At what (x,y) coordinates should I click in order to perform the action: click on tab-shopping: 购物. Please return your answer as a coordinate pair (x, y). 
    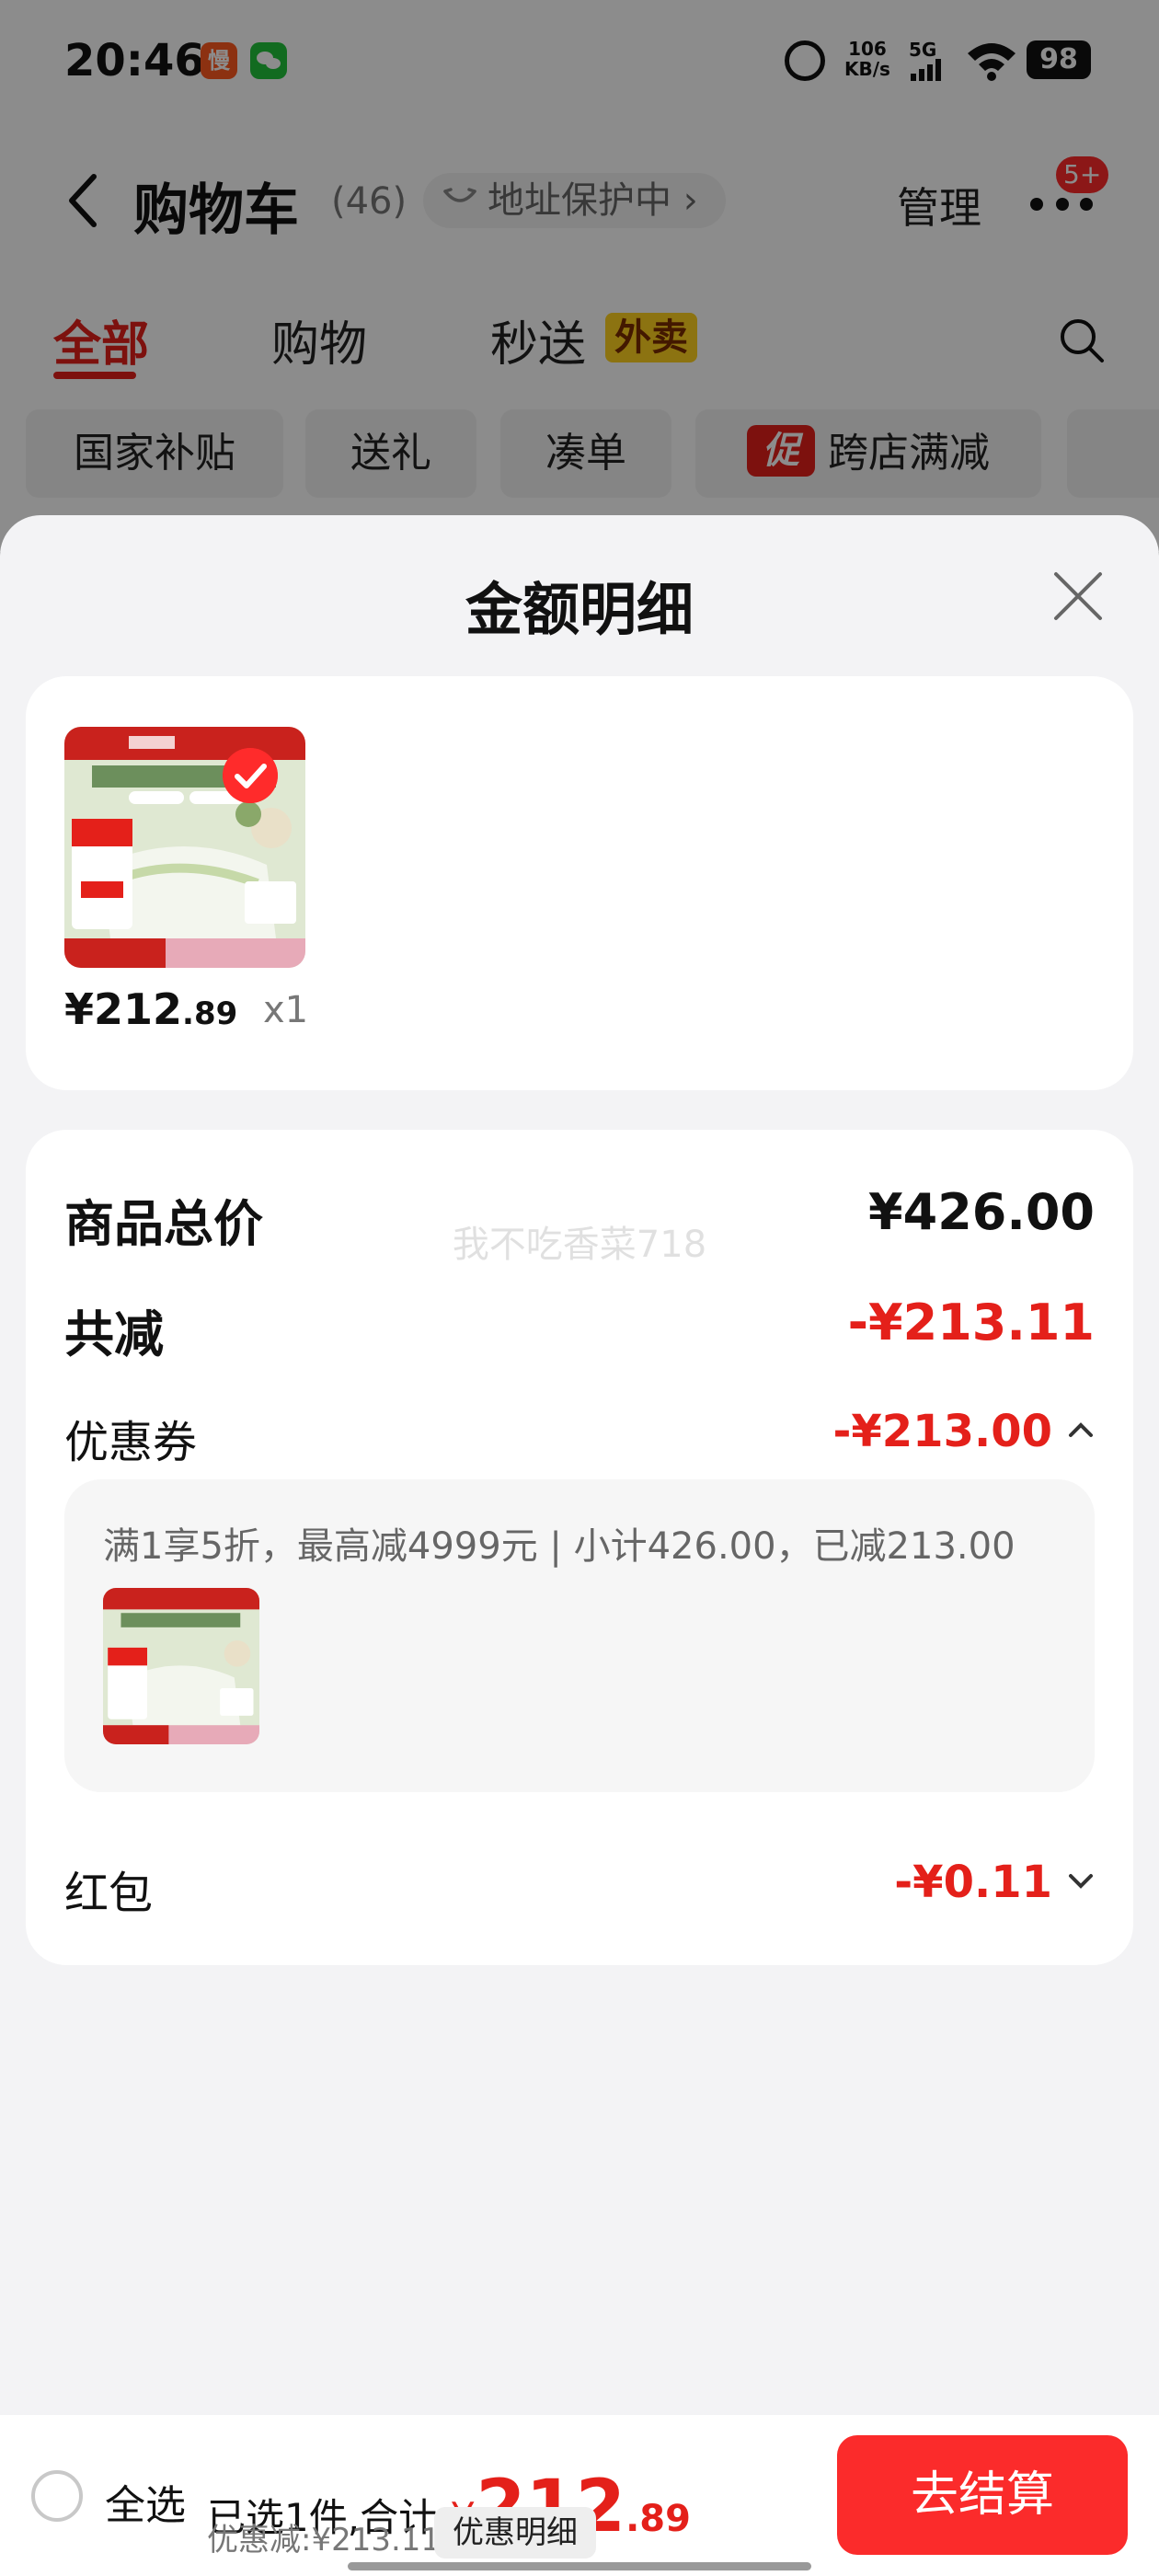
    Looking at the image, I should click on (319, 339).